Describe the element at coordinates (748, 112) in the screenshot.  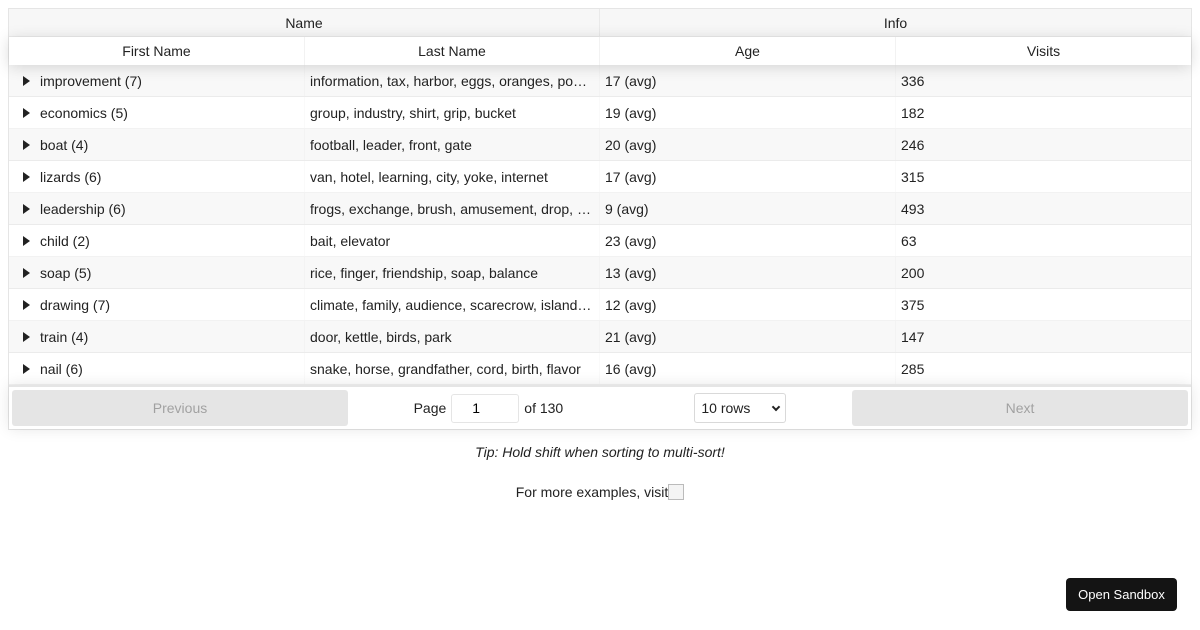
I see `cell-age: 19 (avg)` at that location.